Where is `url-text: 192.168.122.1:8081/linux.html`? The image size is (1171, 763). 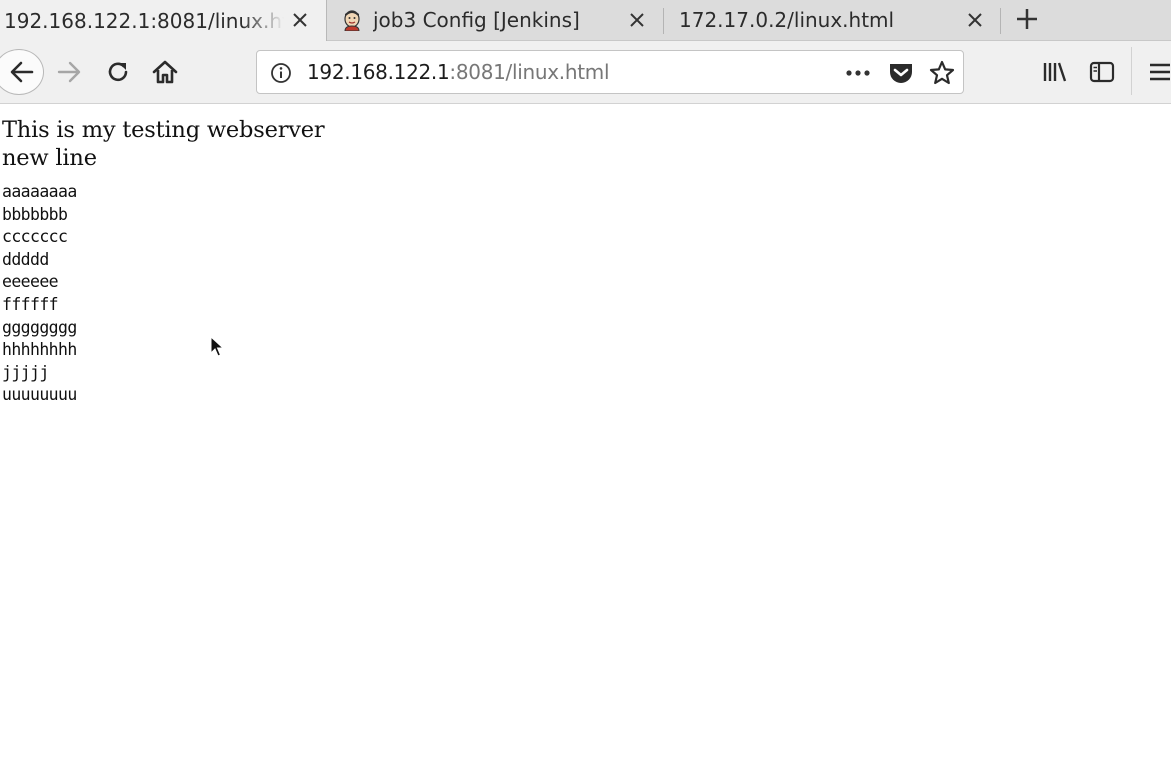 url-text: 192.168.122.1:8081/linux.html is located at coordinates (458, 72).